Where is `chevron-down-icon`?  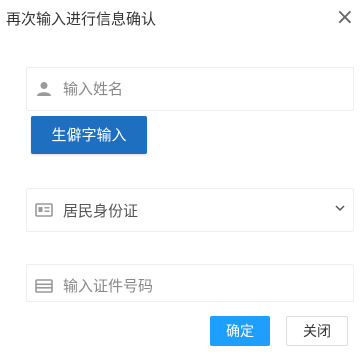
chevron-down-icon is located at coordinates (340, 208).